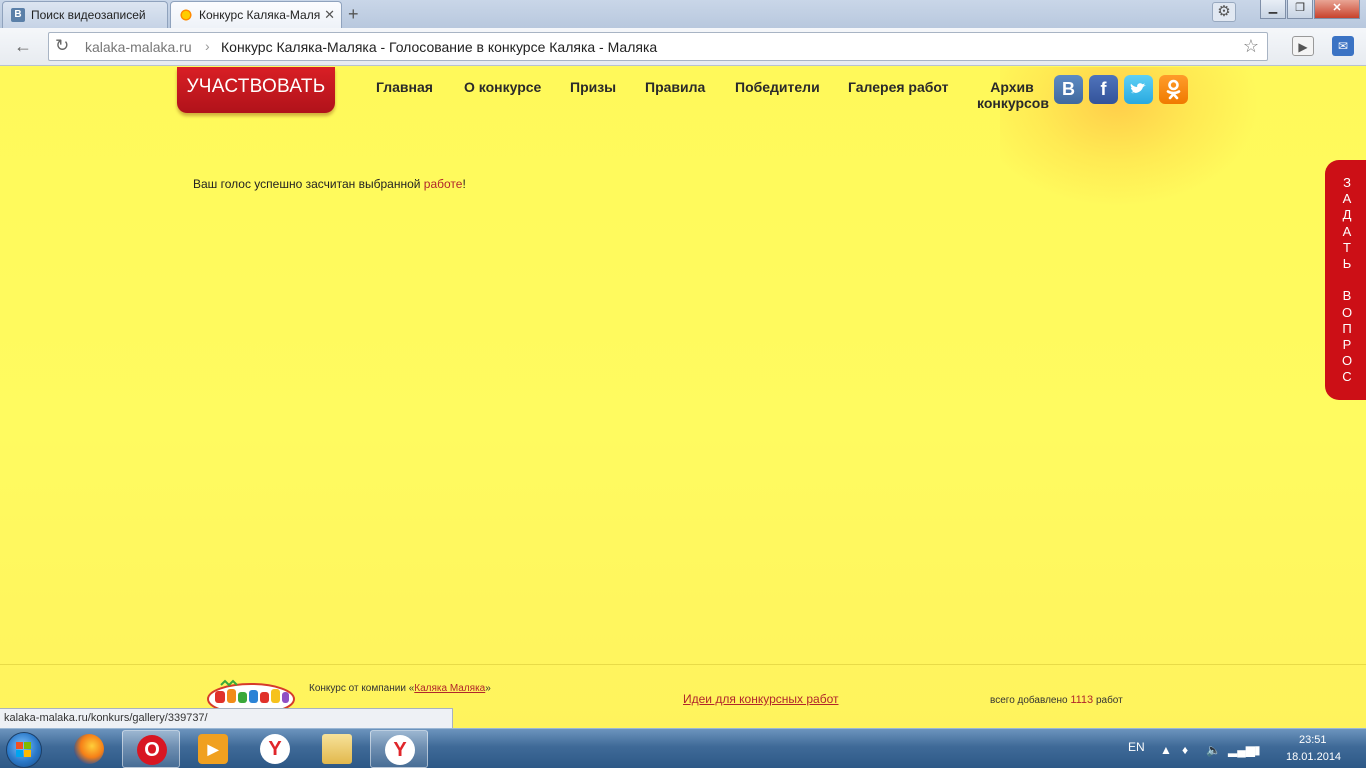 This screenshot has height=768, width=1366. I want to click on taskbar-yandex-browser-active: Y, so click(399, 749).